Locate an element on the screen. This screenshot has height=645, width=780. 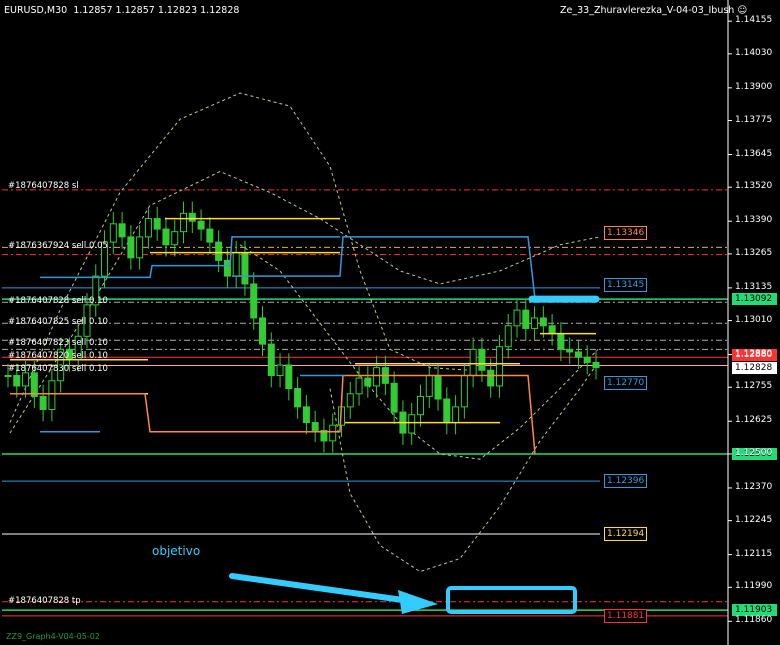
footer-indicator: ZZ9_Graph4-V04-05-02 is located at coordinates (53, 636).